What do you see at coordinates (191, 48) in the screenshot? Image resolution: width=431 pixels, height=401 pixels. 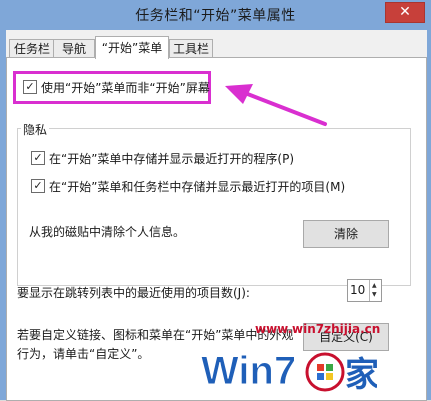 I see `tab-toolbars: 工具栏` at bounding box center [191, 48].